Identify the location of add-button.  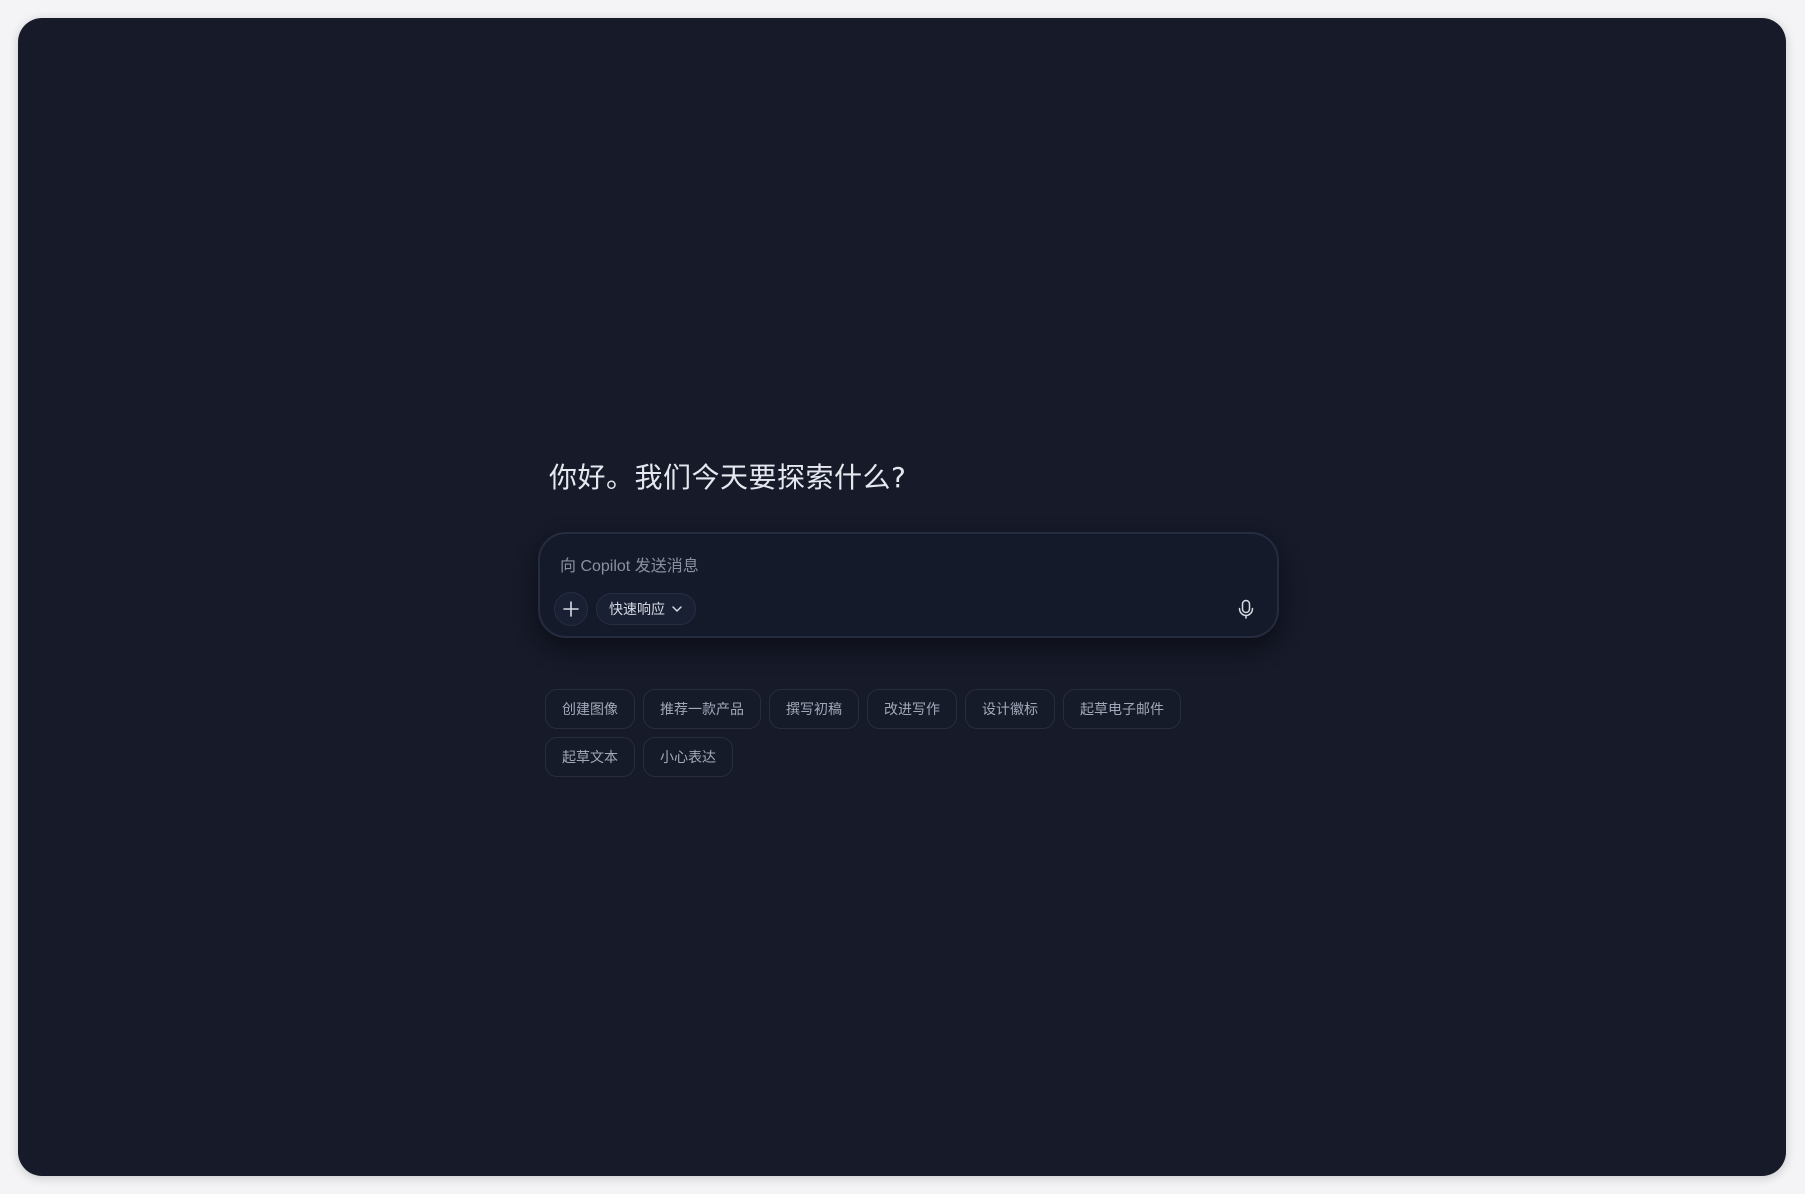
(571, 609).